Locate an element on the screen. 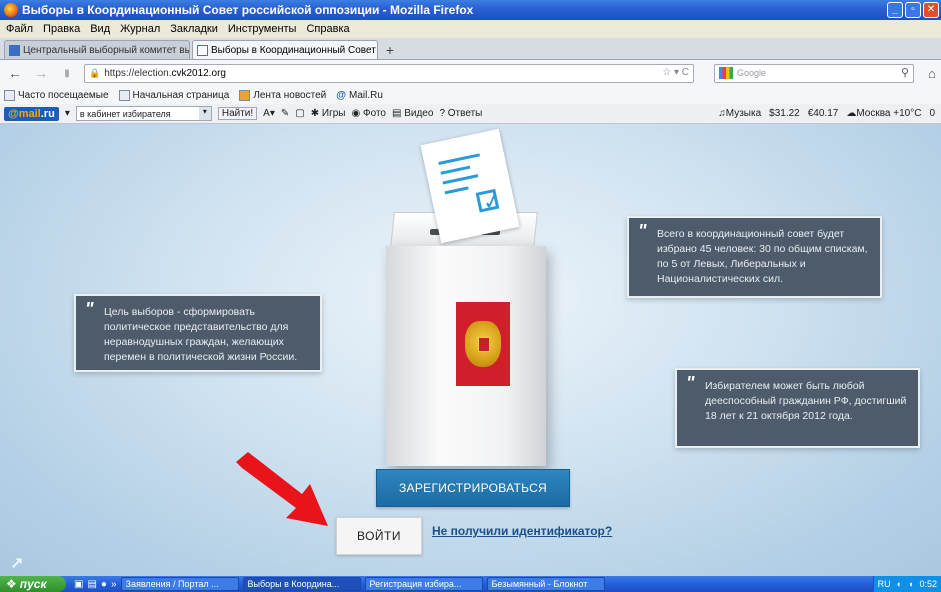 The image size is (941, 592). volume-icon: ◖ is located at coordinates (910, 584).